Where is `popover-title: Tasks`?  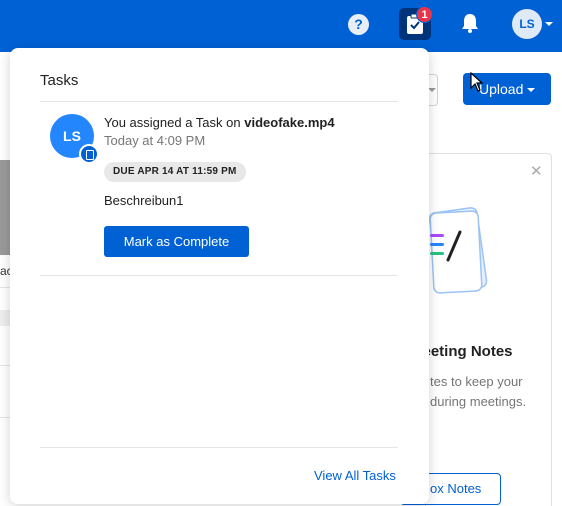 popover-title: Tasks is located at coordinates (59, 80).